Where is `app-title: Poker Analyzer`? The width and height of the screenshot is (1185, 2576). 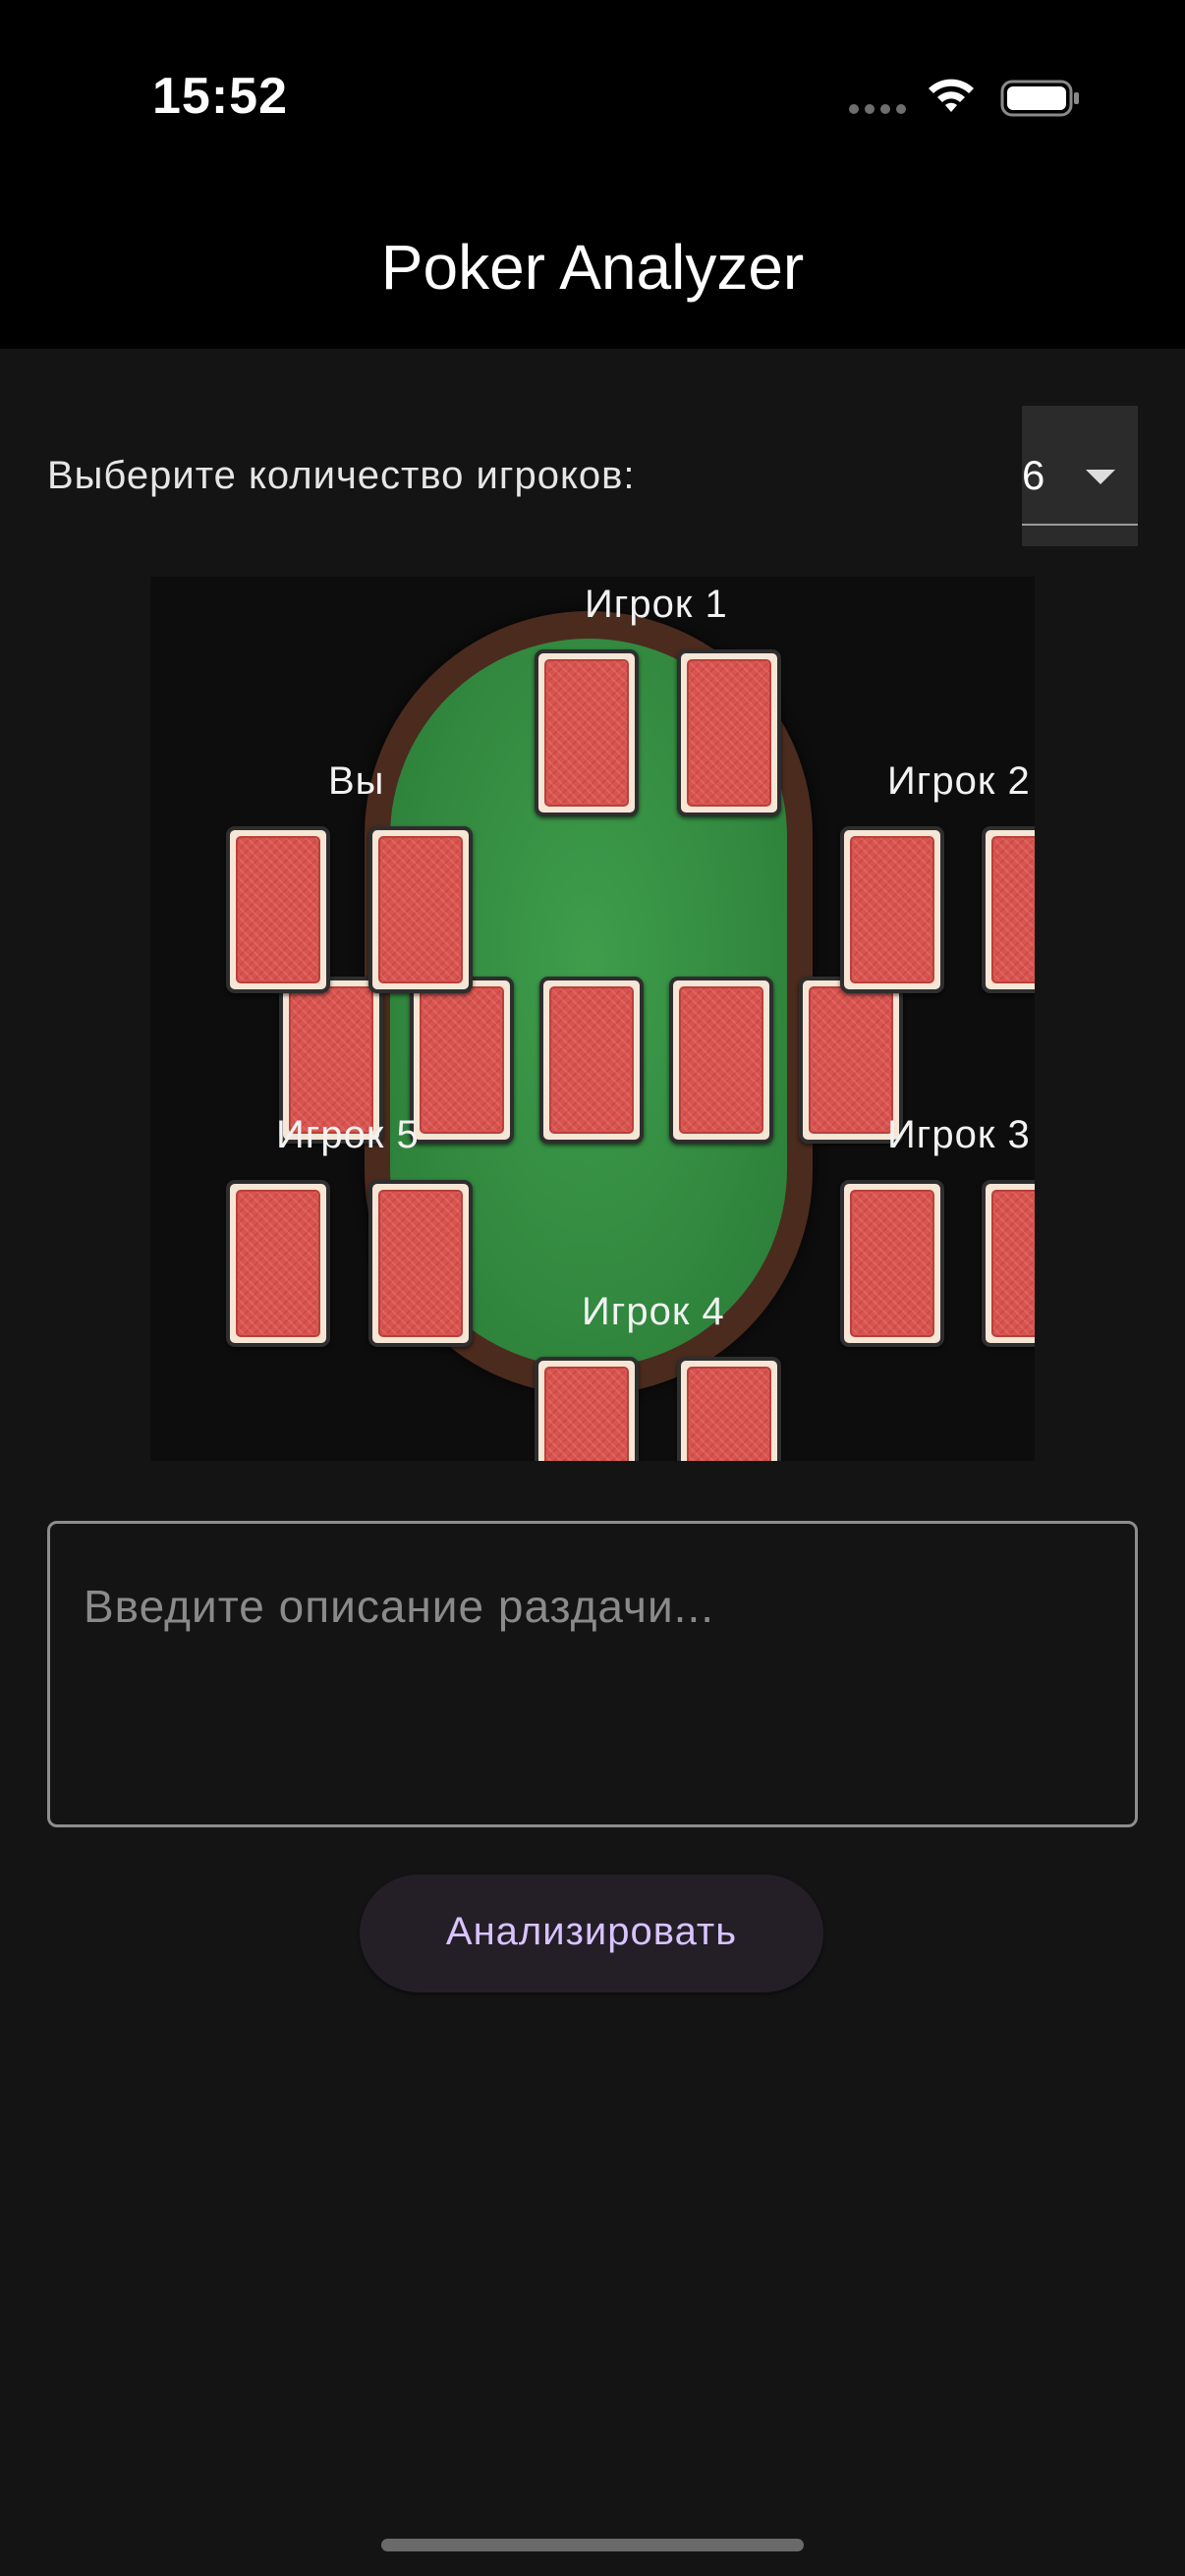 app-title: Poker Analyzer is located at coordinates (592, 267).